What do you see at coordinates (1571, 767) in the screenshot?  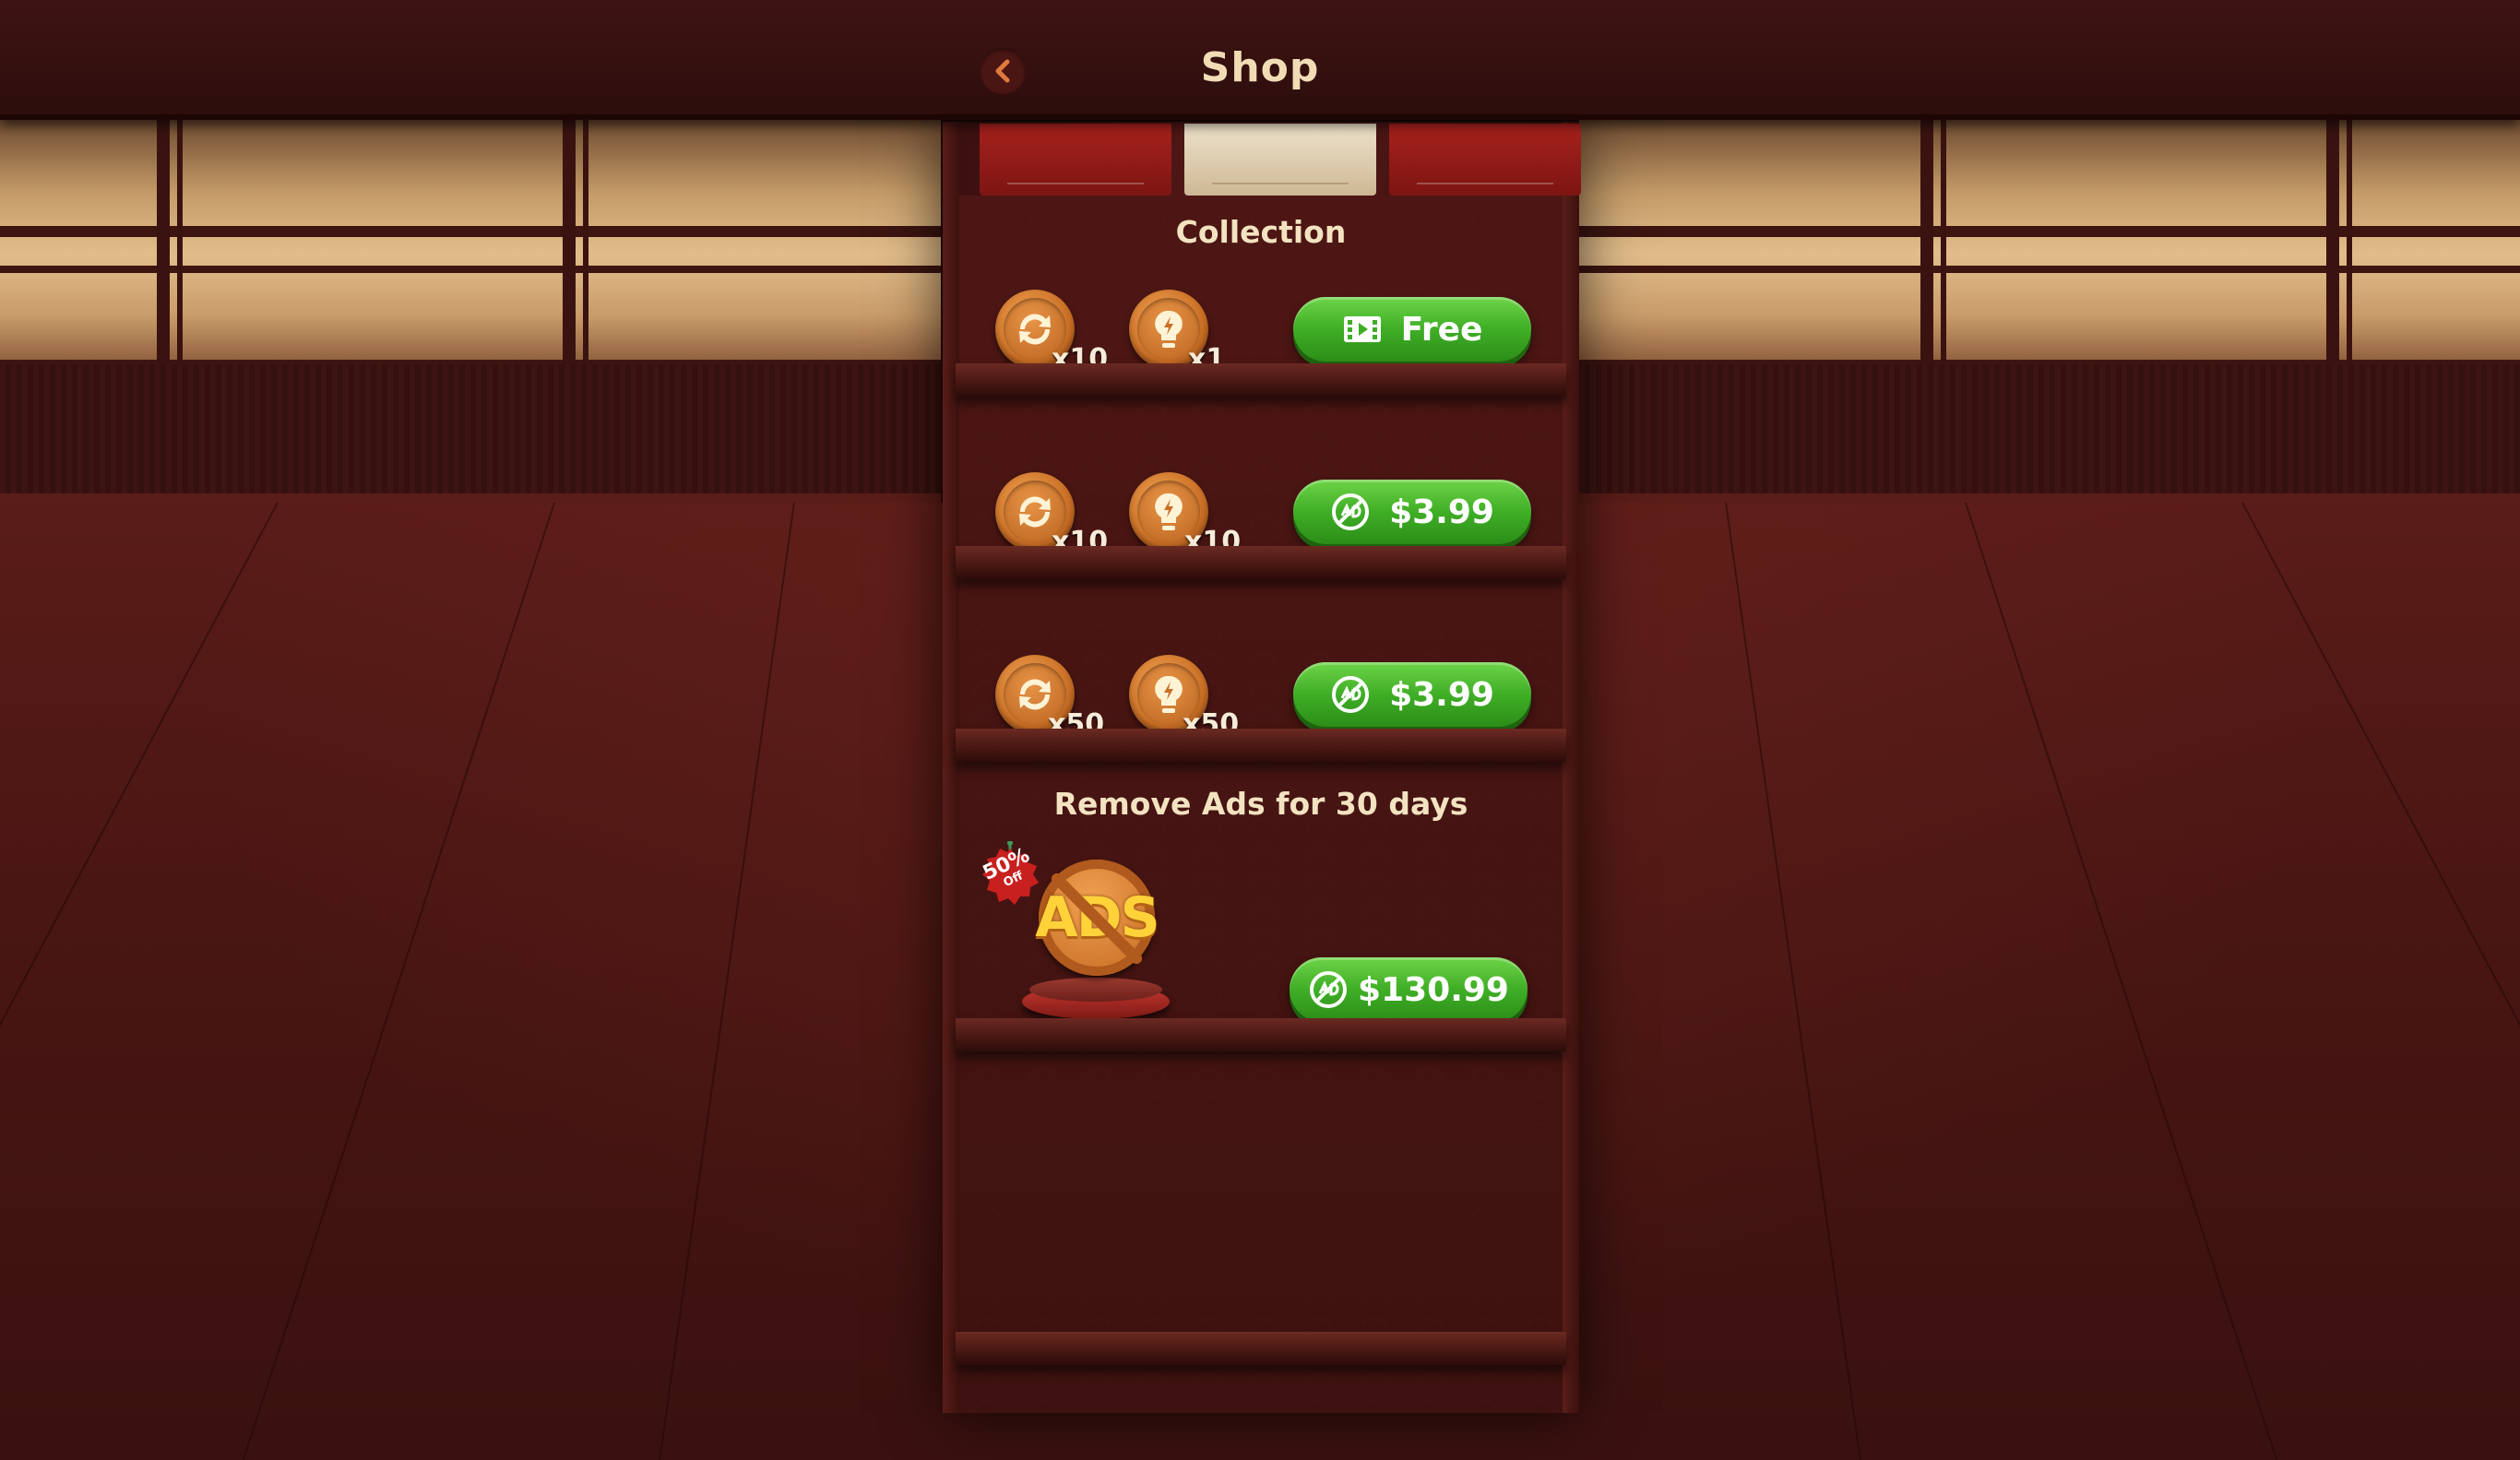 I see `shelf-side-right` at bounding box center [1571, 767].